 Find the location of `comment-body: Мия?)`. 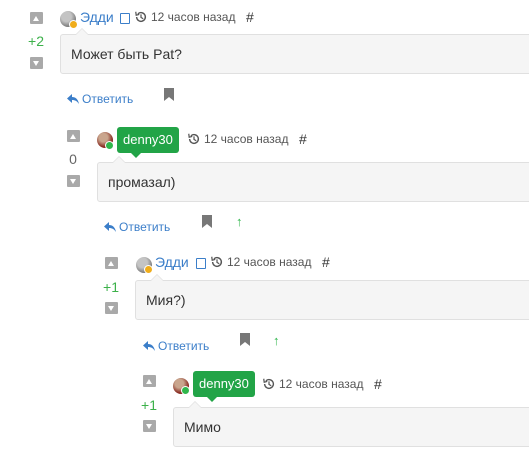

comment-body: Мия?) is located at coordinates (332, 297).